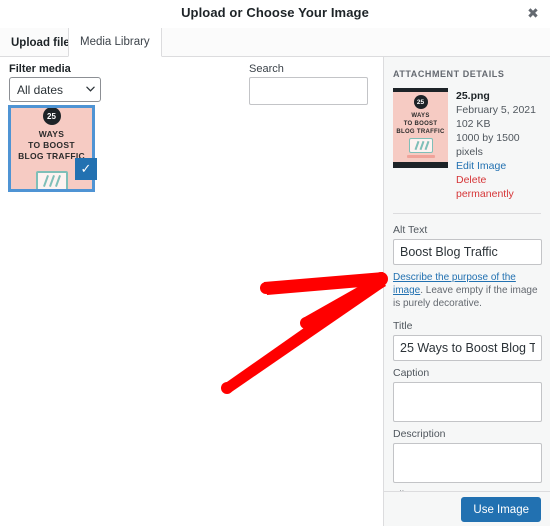  Describe the element at coordinates (86, 169) in the screenshot. I see `check-icon: ✓` at that location.